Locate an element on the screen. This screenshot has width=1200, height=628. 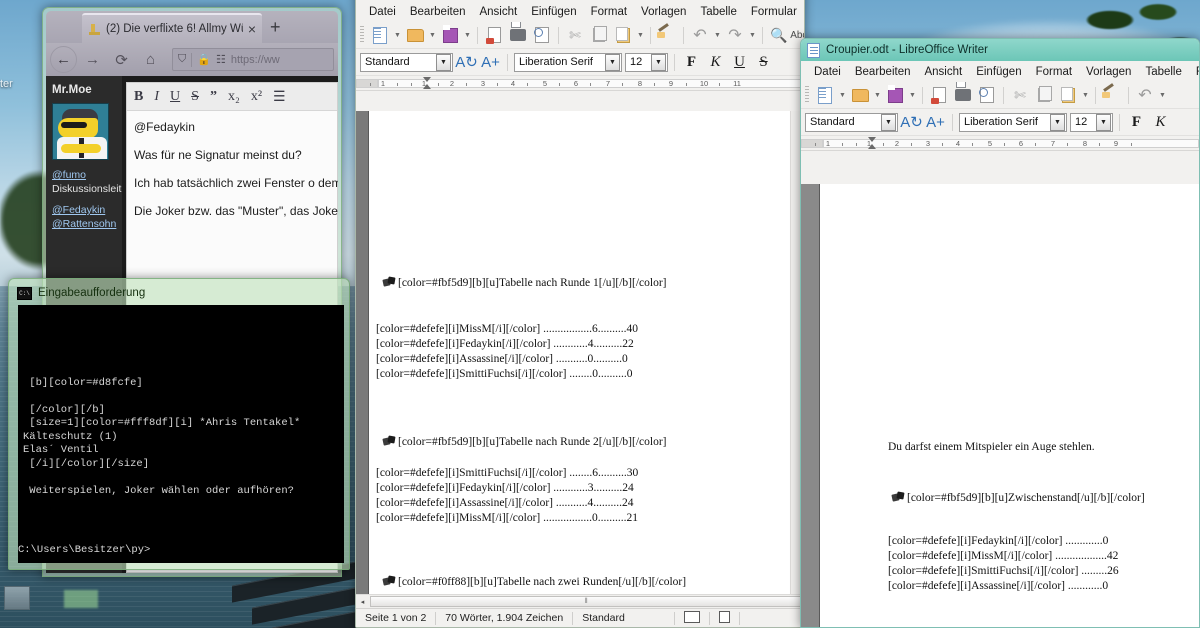
horizontal-scrollbar-center: ◂ ⦀ is located at coordinates (580, 601).